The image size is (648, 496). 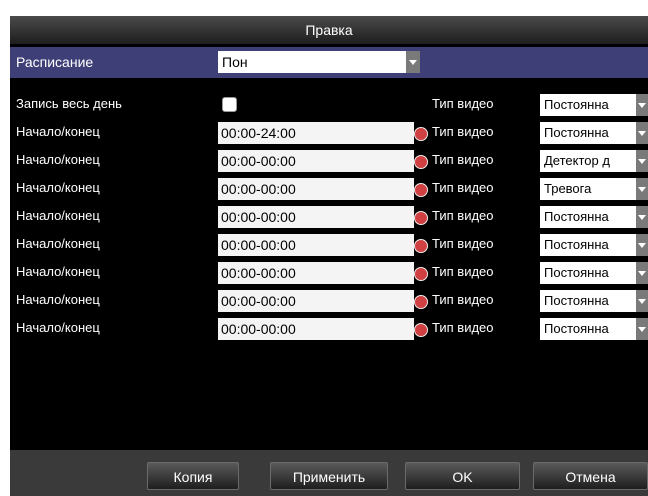 What do you see at coordinates (58, 131) in the screenshot?
I see `row-0-label: Начало/конец` at bounding box center [58, 131].